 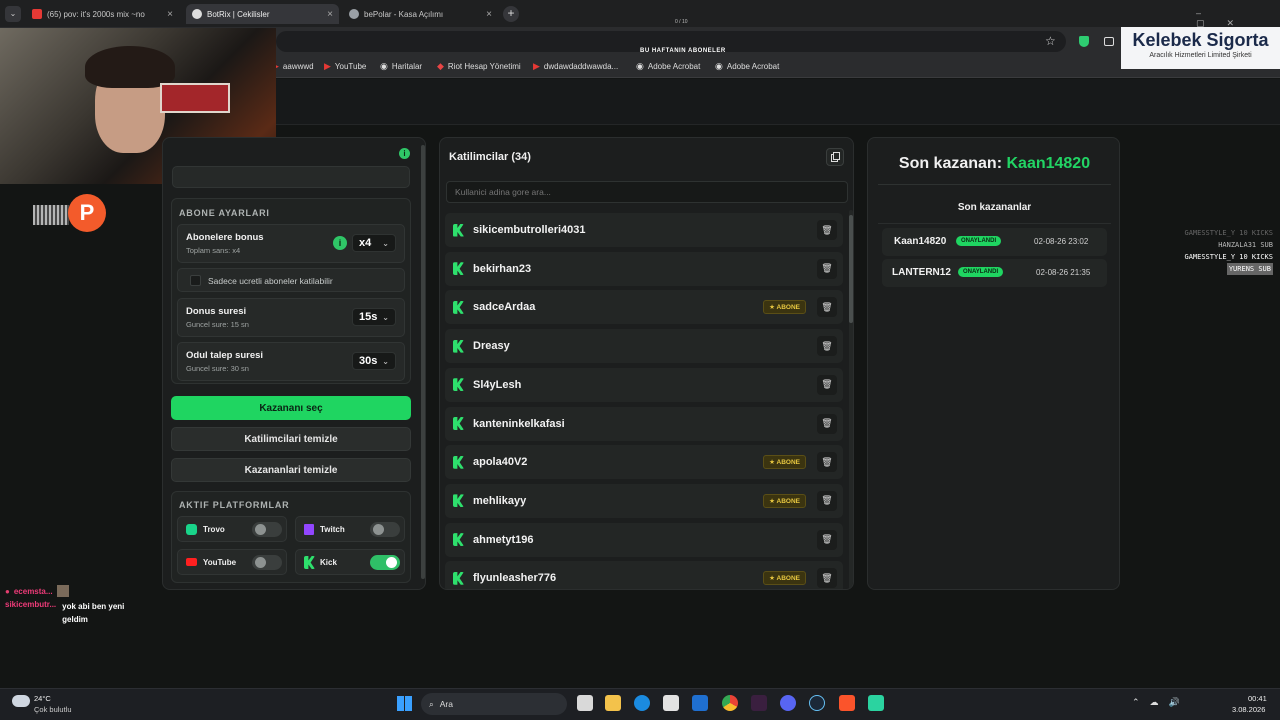 What do you see at coordinates (232, 529) in the screenshot?
I see `platform-trovo: Trovo` at bounding box center [232, 529].